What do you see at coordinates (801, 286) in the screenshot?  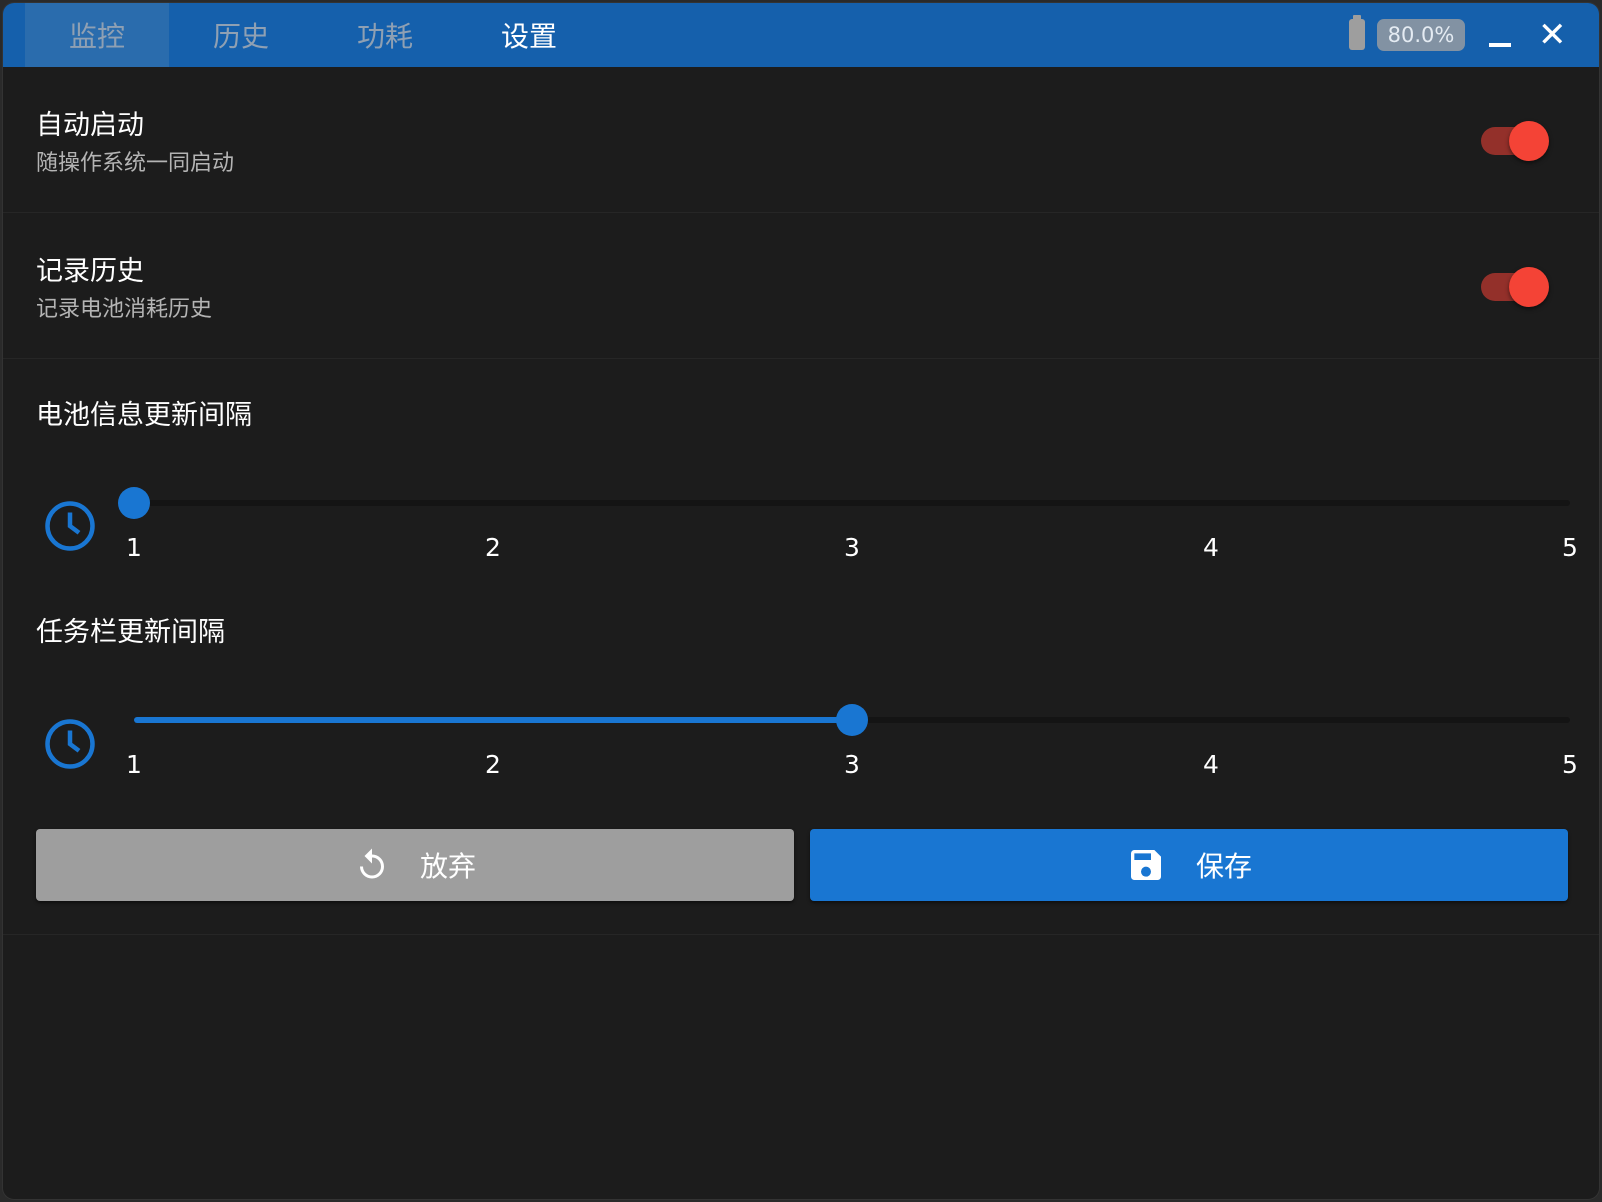 I see `setting-record-history: 记录历史 记录电池消耗历史` at bounding box center [801, 286].